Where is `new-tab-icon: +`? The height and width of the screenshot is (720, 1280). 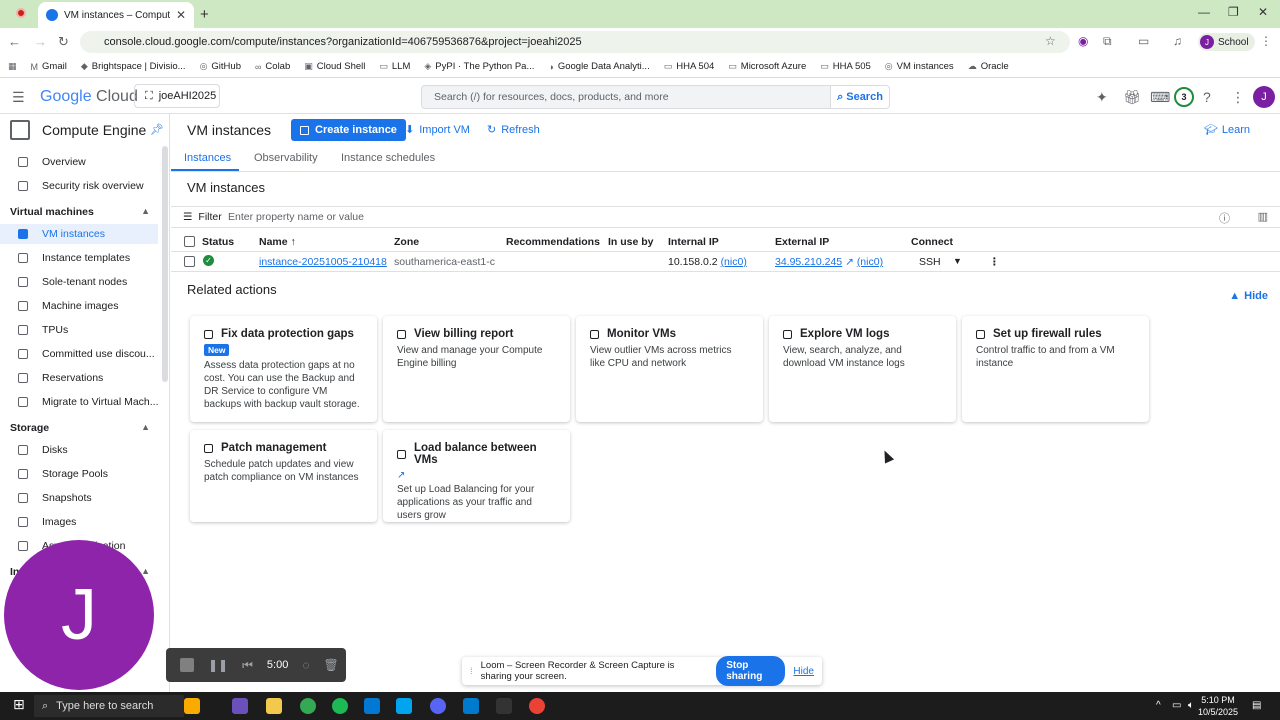 new-tab-icon: + is located at coordinates (204, 14).